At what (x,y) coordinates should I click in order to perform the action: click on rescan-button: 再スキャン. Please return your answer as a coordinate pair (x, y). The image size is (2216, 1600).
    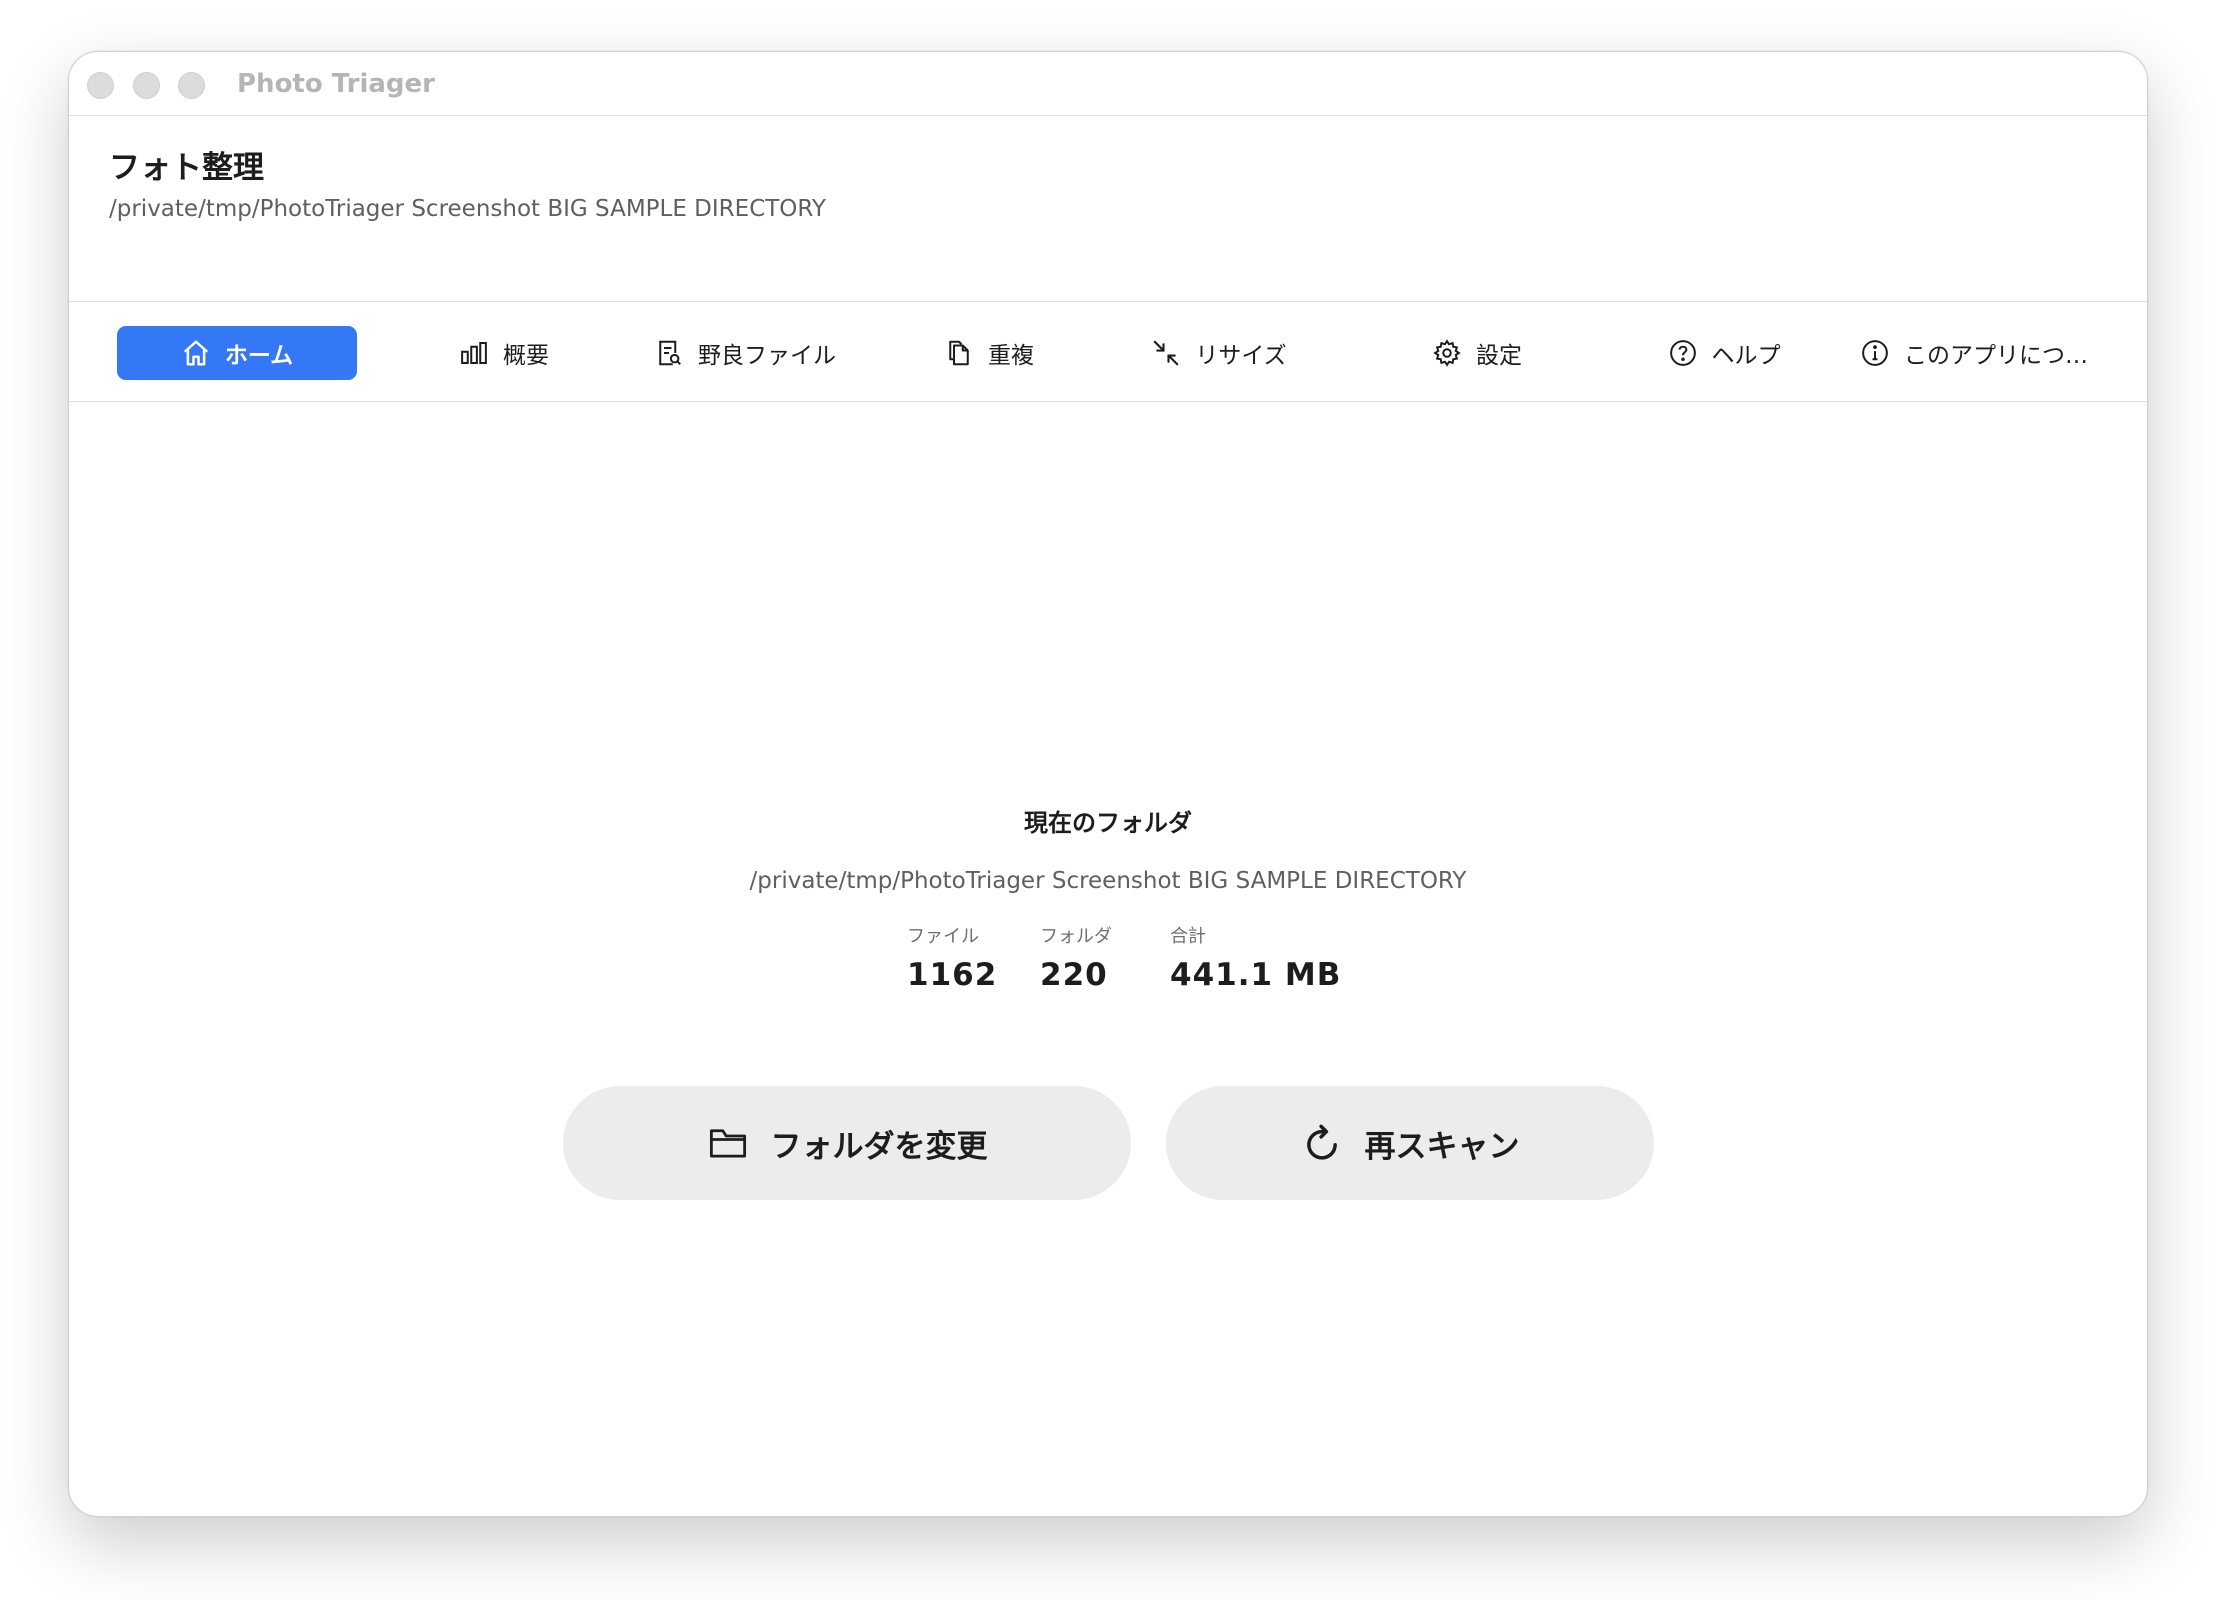
    Looking at the image, I should click on (1410, 1143).